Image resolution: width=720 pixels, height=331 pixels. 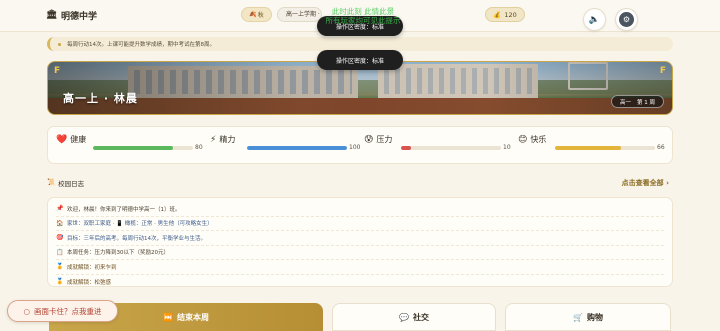 I want to click on refresh-icon: ○, so click(x=27, y=311).